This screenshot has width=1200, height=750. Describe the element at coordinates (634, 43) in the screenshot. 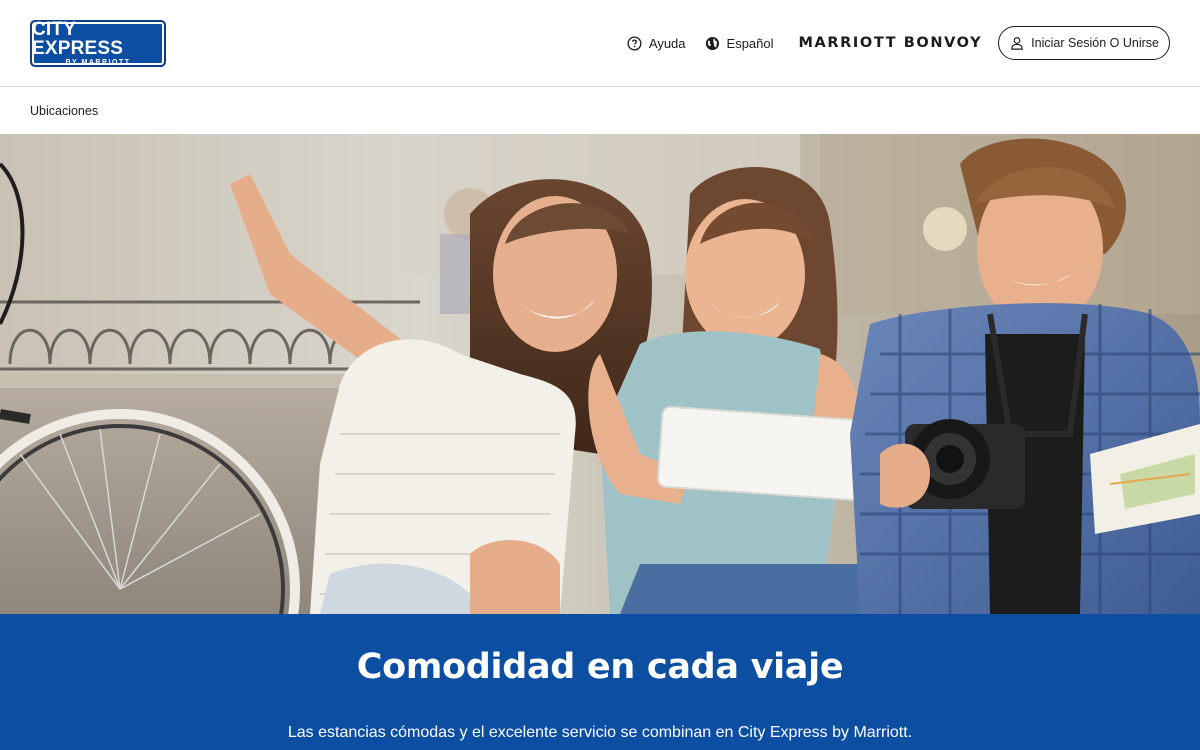

I see `help-circle-icon` at that location.